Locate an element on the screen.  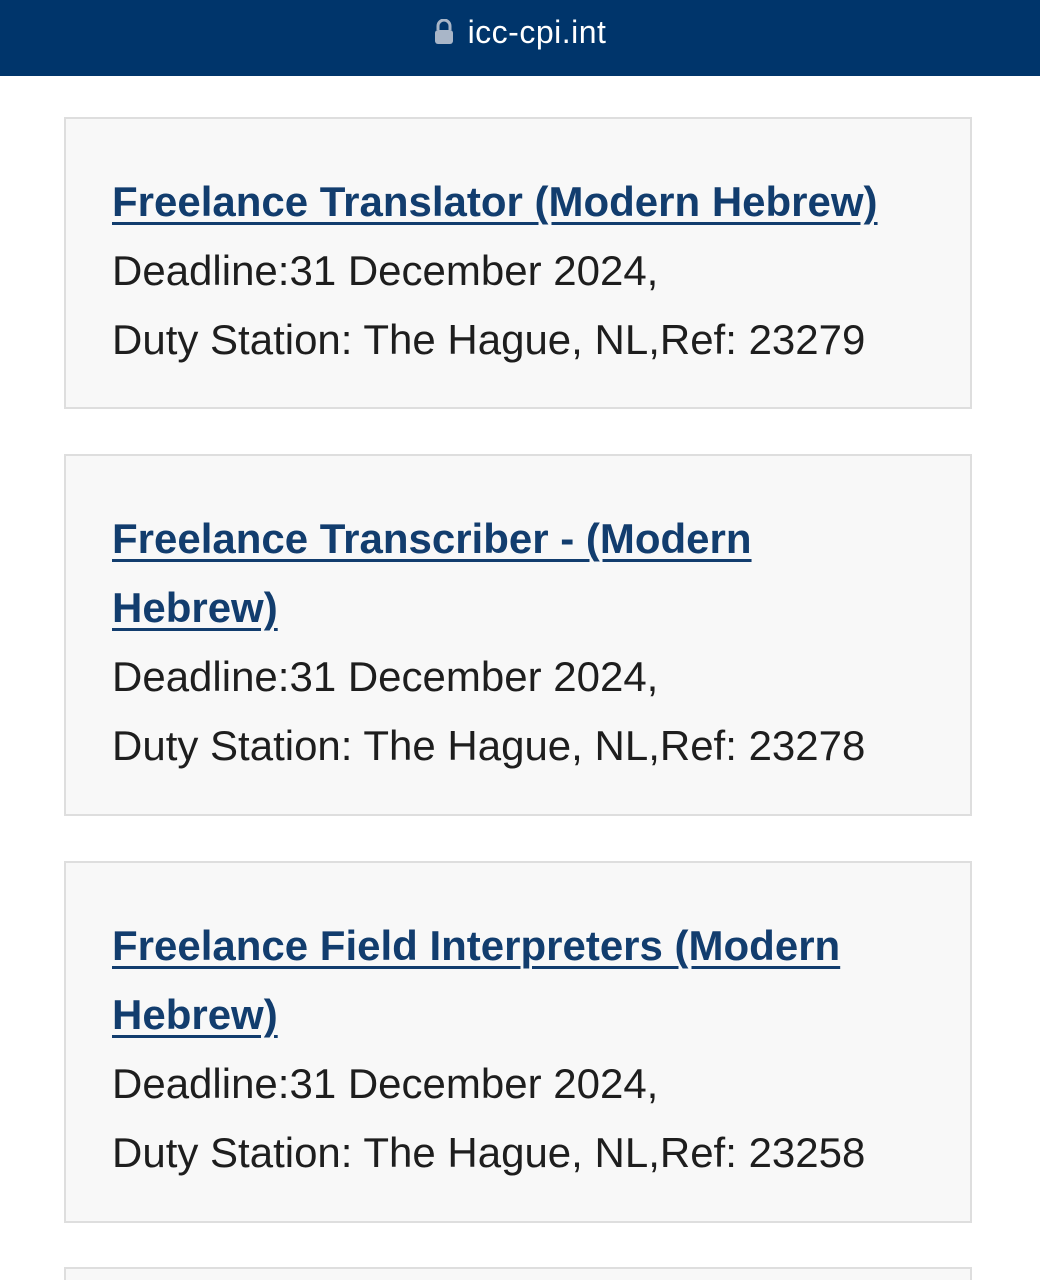
job-duty-station: Duty Station: The Hague, NL,Ref: 23279 is located at coordinates (489, 339).